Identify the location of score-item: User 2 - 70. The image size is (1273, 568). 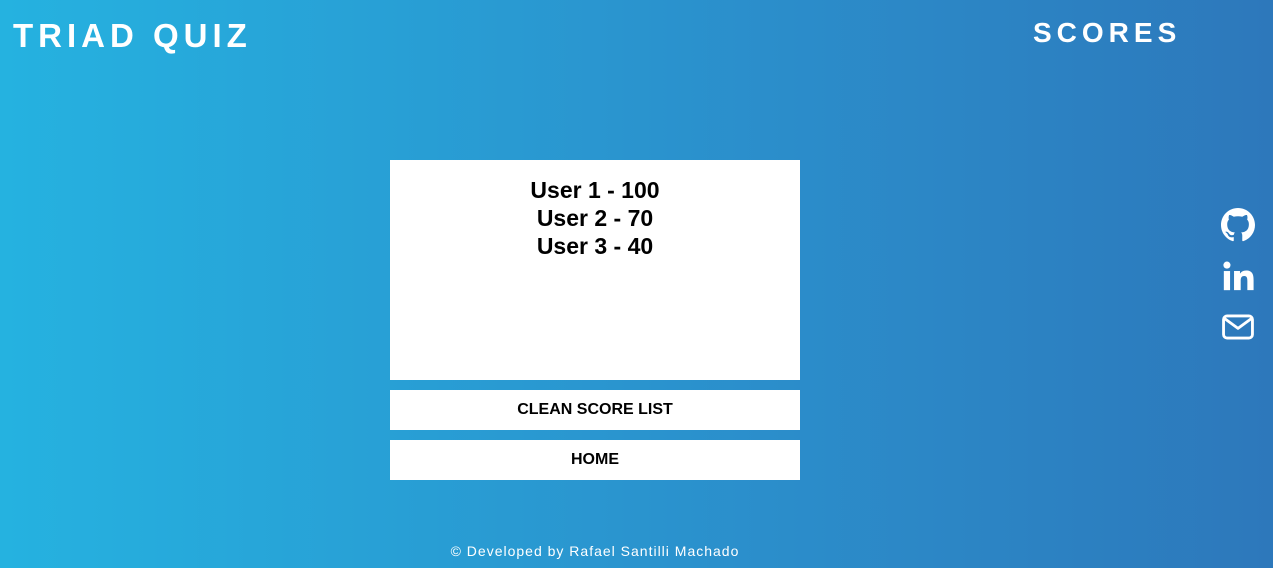
(595, 218).